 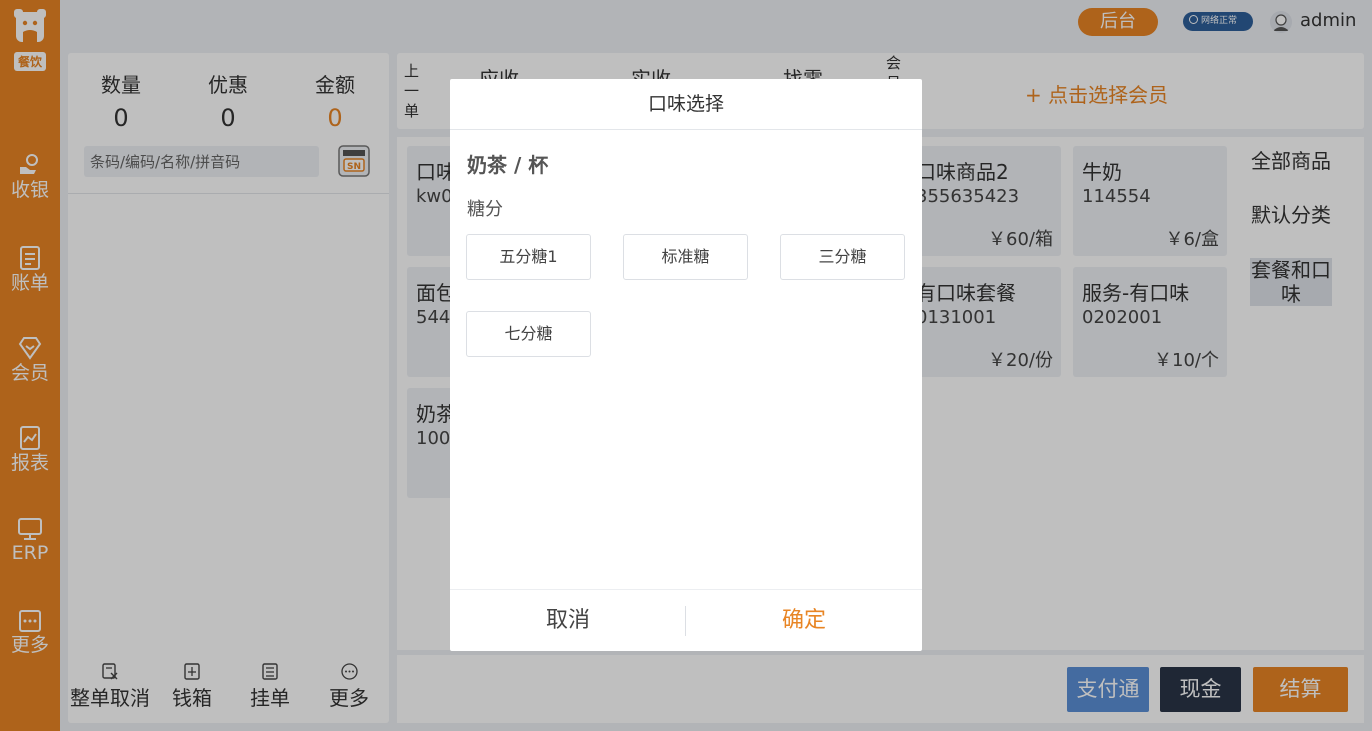 What do you see at coordinates (842, 257) in the screenshot?
I see `flavor-option: 三分糖` at bounding box center [842, 257].